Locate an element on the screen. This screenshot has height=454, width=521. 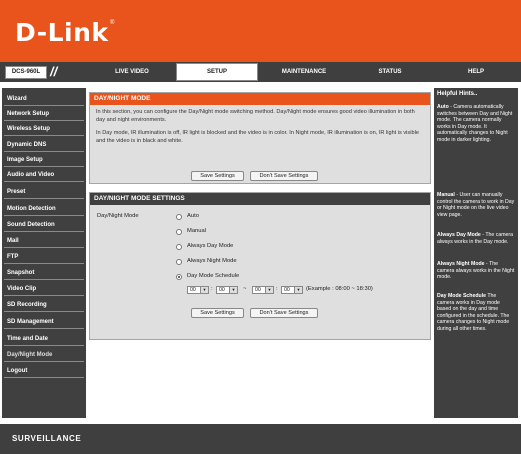
time-colon-end: : is located at coordinates (277, 289).